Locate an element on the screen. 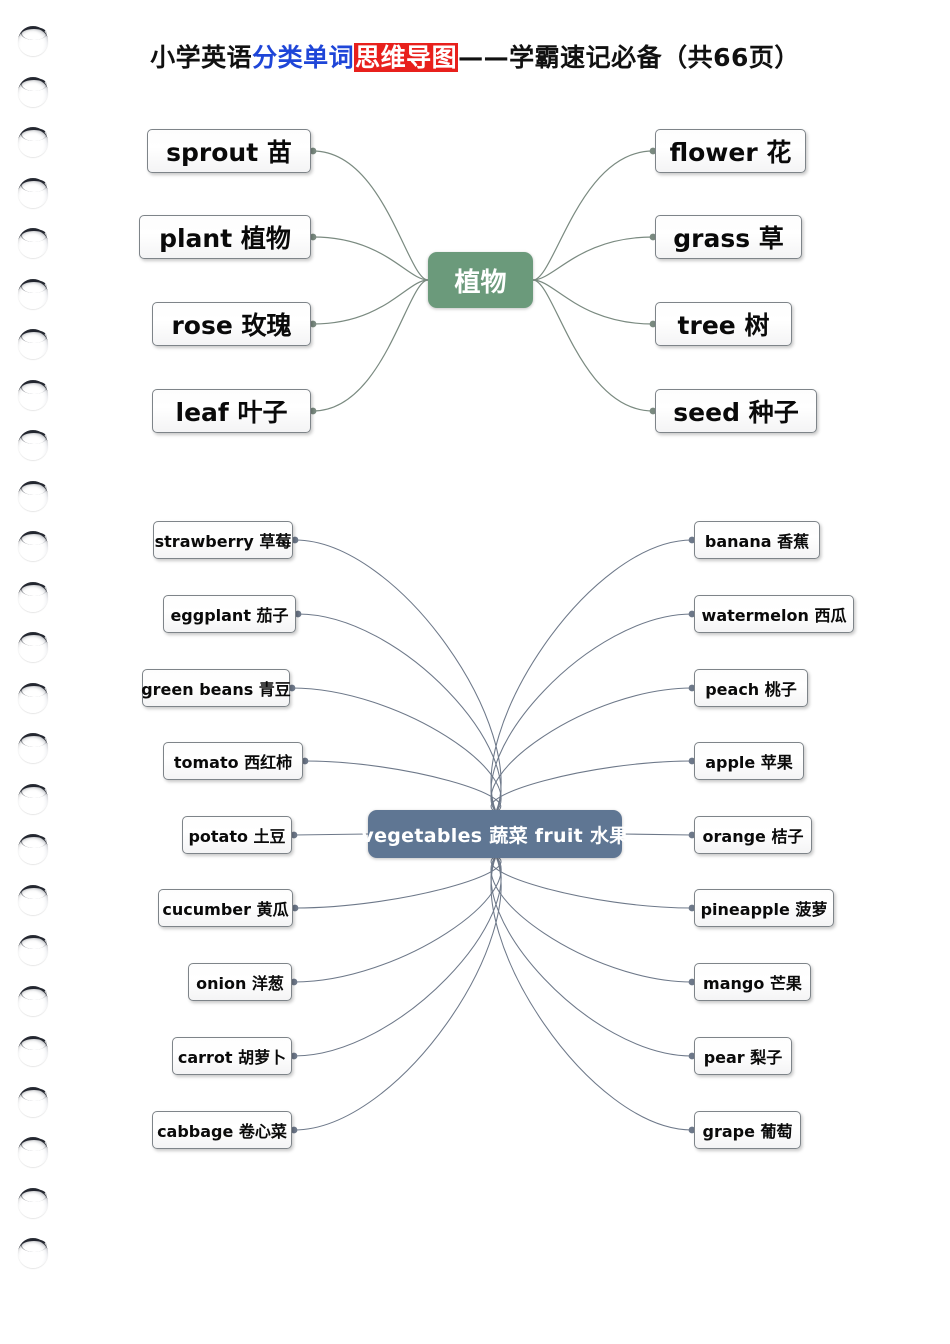 The width and height of the screenshot is (950, 1344). fruit-node-5: pineapple 菠萝 is located at coordinates (764, 908).